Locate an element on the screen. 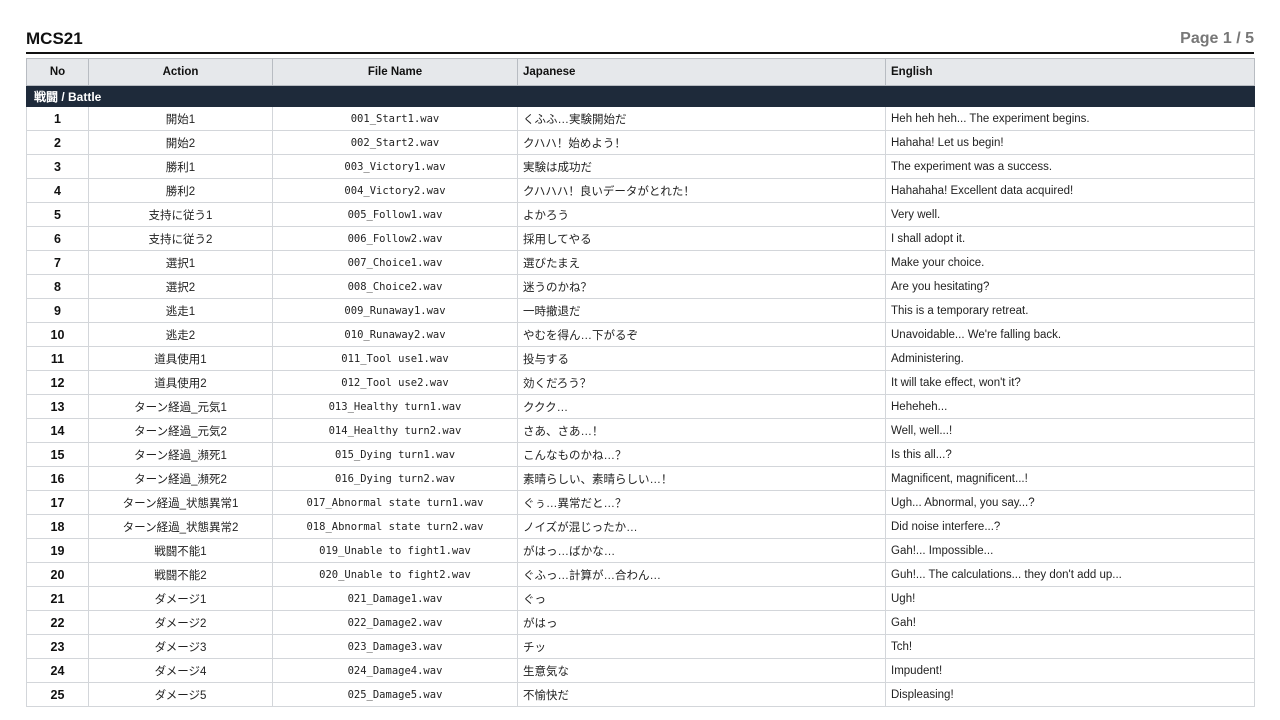  row-number: 22 is located at coordinates (57, 622).